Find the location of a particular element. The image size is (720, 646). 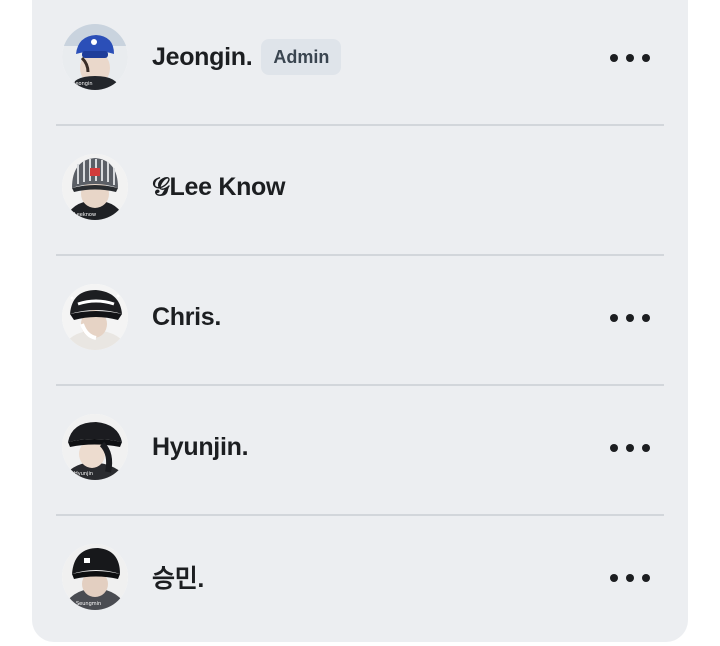

member-name-wrap: 𝒢Lee Know is located at coordinates (218, 187).